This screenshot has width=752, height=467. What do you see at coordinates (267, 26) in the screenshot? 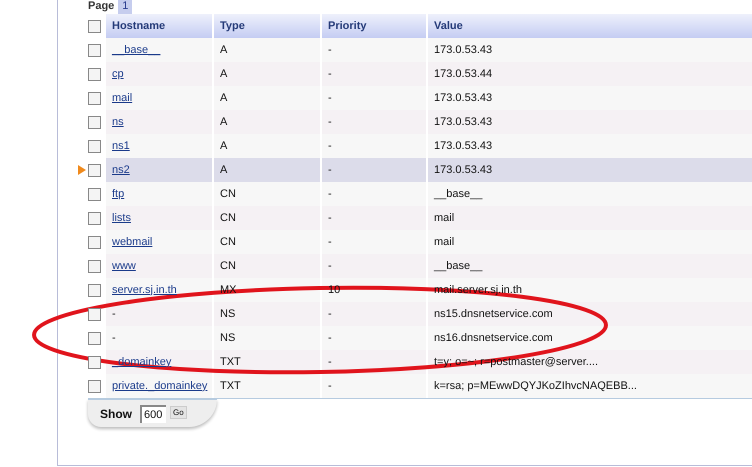
I see `column-header: Type` at bounding box center [267, 26].